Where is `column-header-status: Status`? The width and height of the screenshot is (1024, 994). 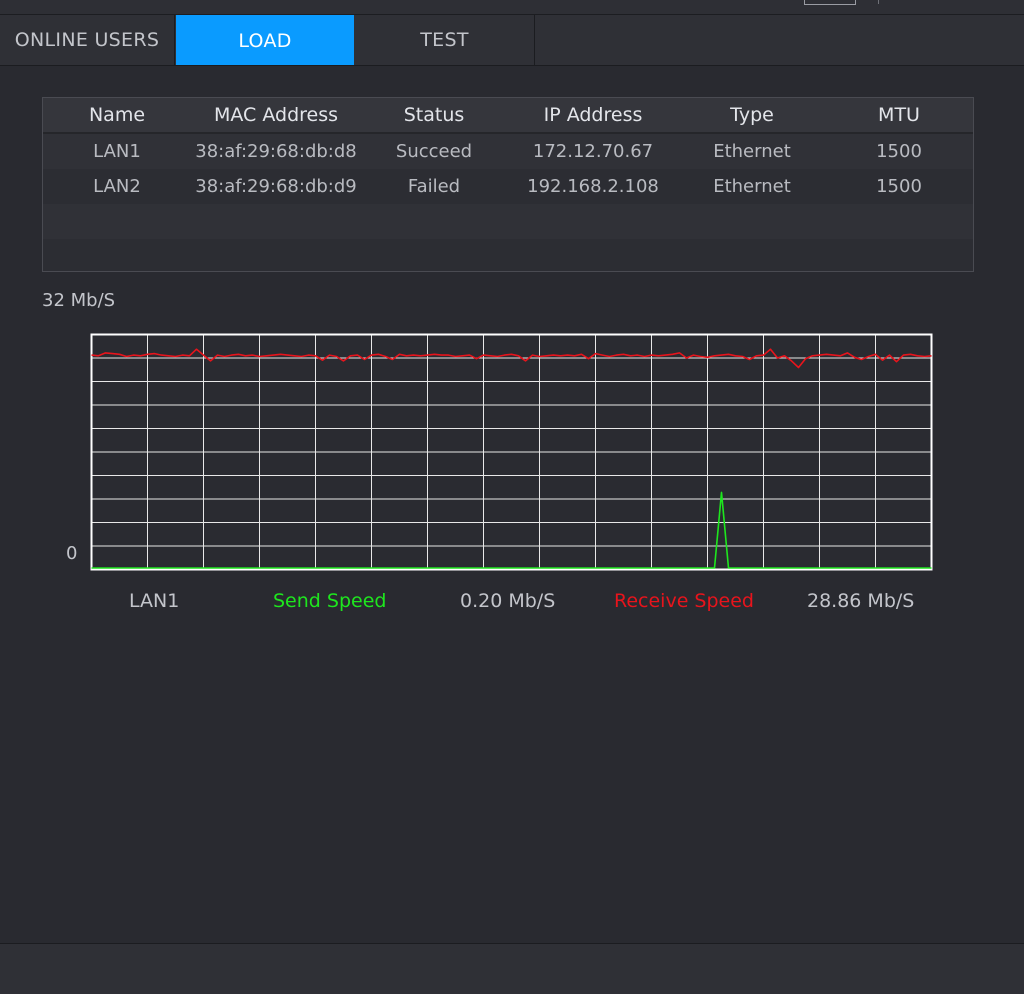
column-header-status: Status is located at coordinates (434, 115).